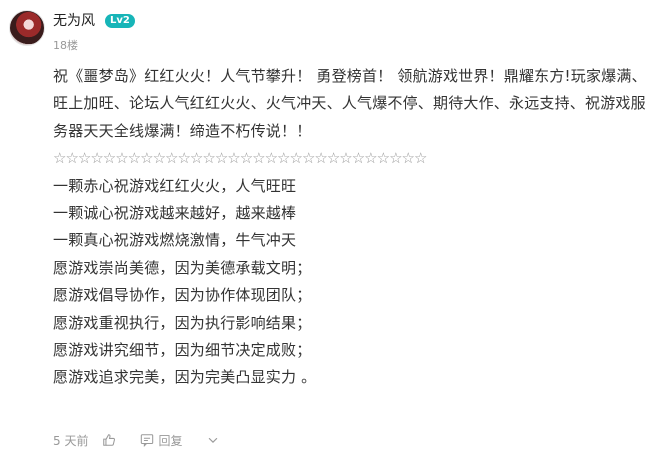 The image size is (664, 463). Describe the element at coordinates (109, 440) in the screenshot. I see `thumbs-up-icon` at that location.